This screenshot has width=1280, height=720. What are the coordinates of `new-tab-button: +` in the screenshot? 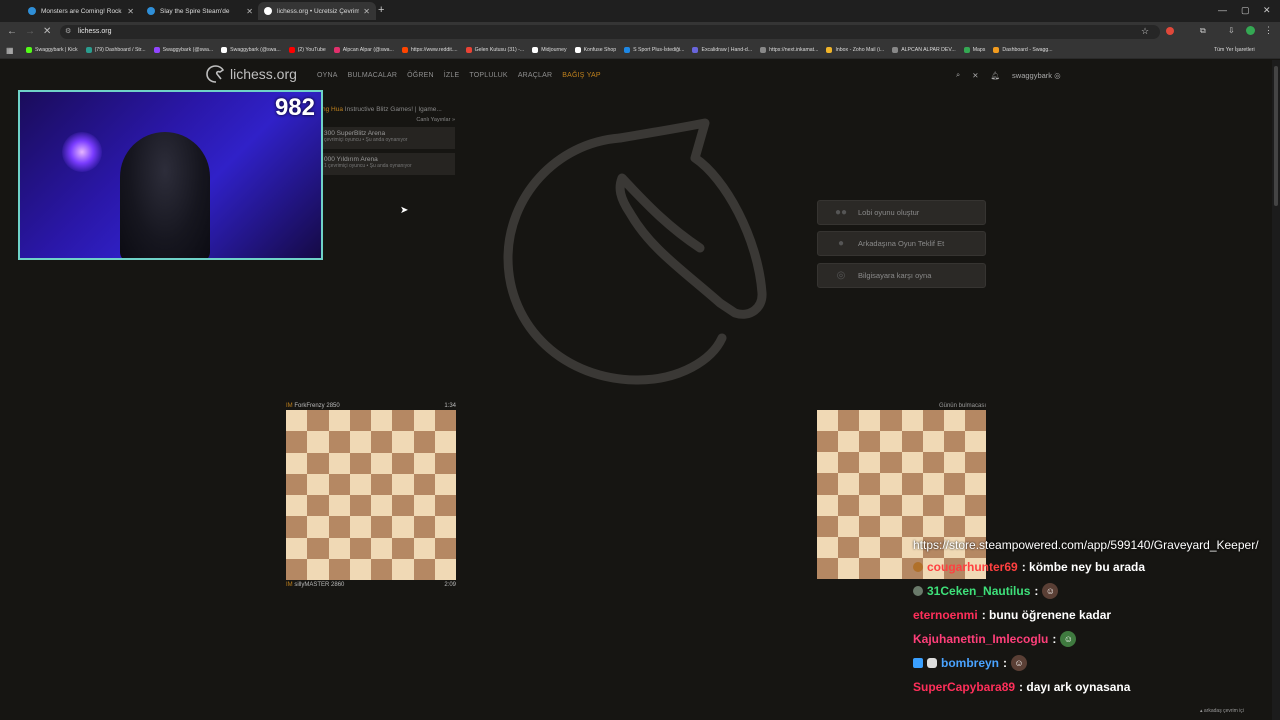 It's located at (381, 10).